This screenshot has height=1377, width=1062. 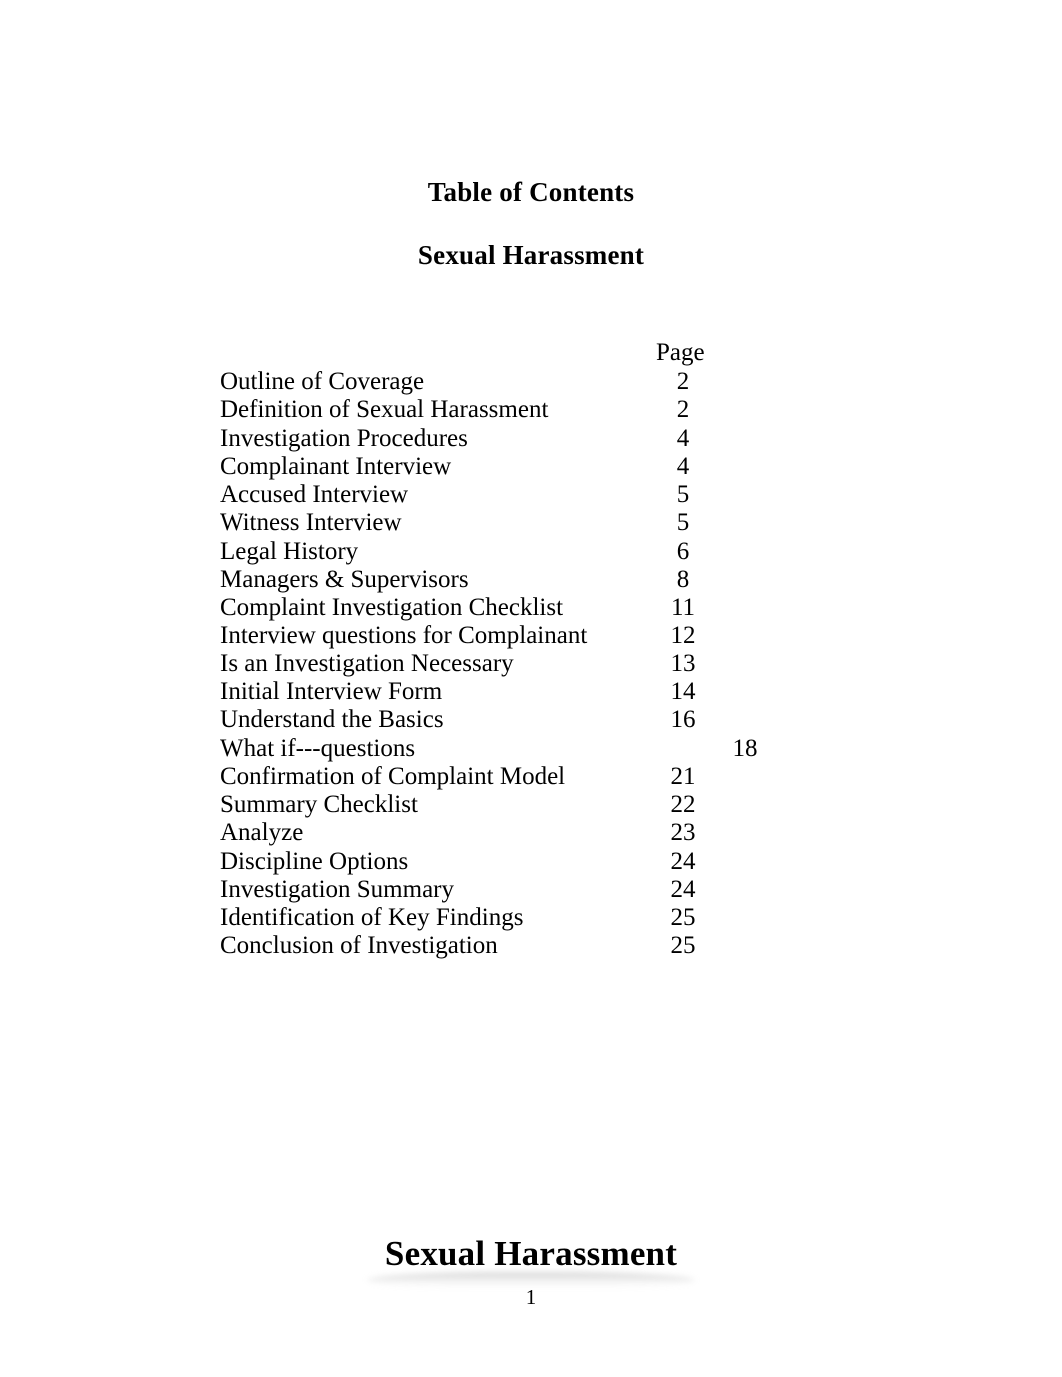 I want to click on page-title: Table of Contents, so click(x=531, y=192).